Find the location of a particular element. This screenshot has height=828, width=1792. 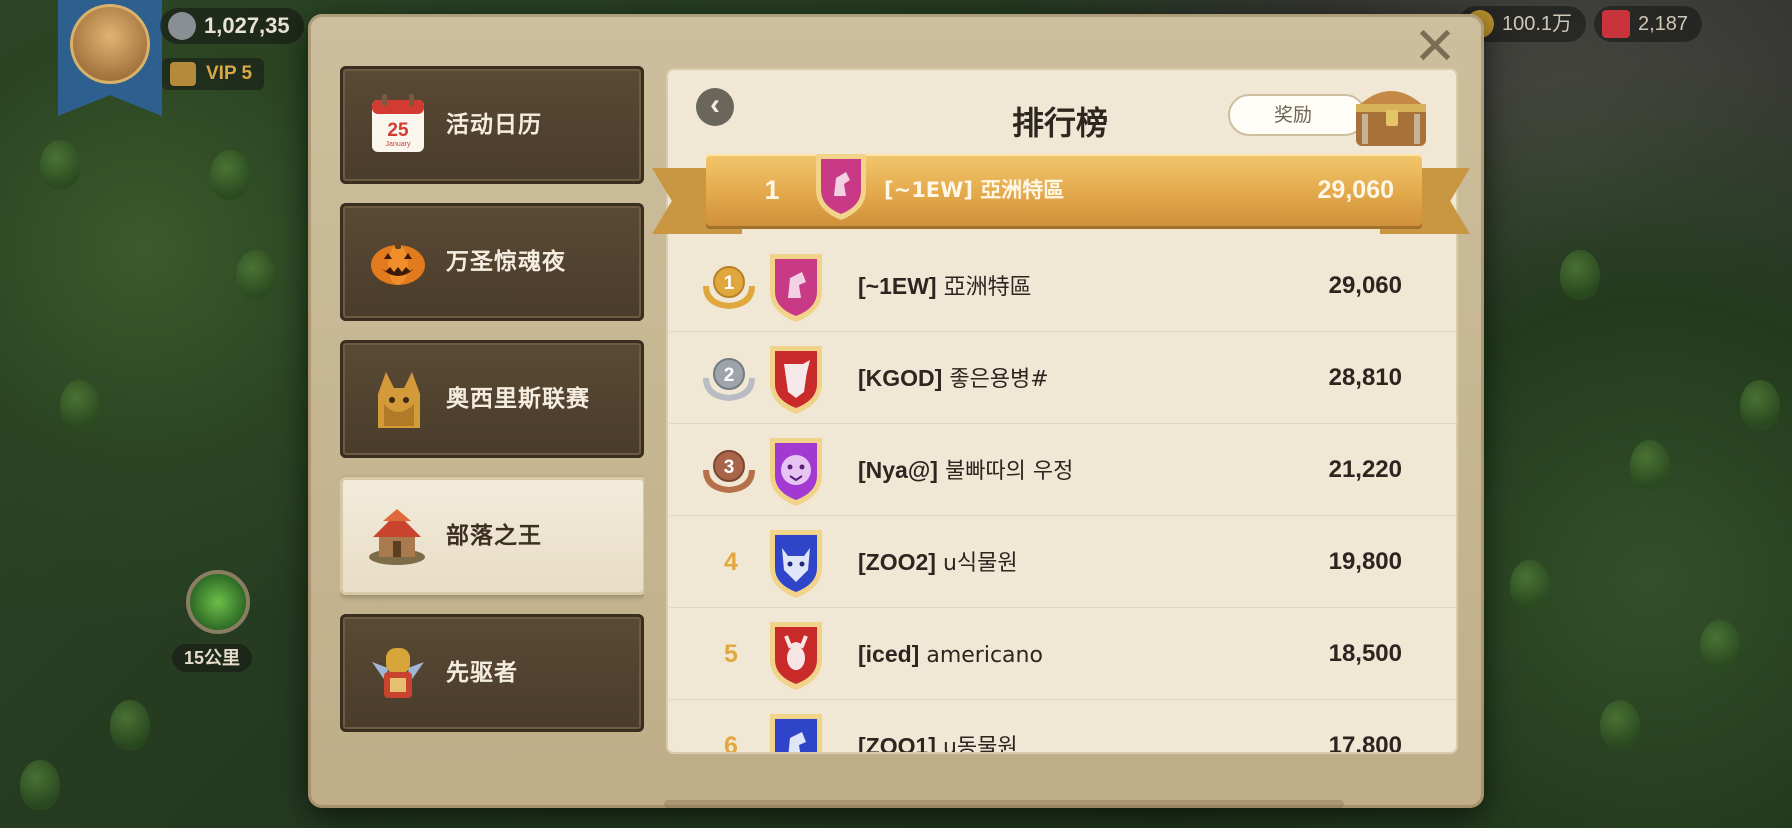

alliance-title: 좋은용병# is located at coordinates (999, 379).